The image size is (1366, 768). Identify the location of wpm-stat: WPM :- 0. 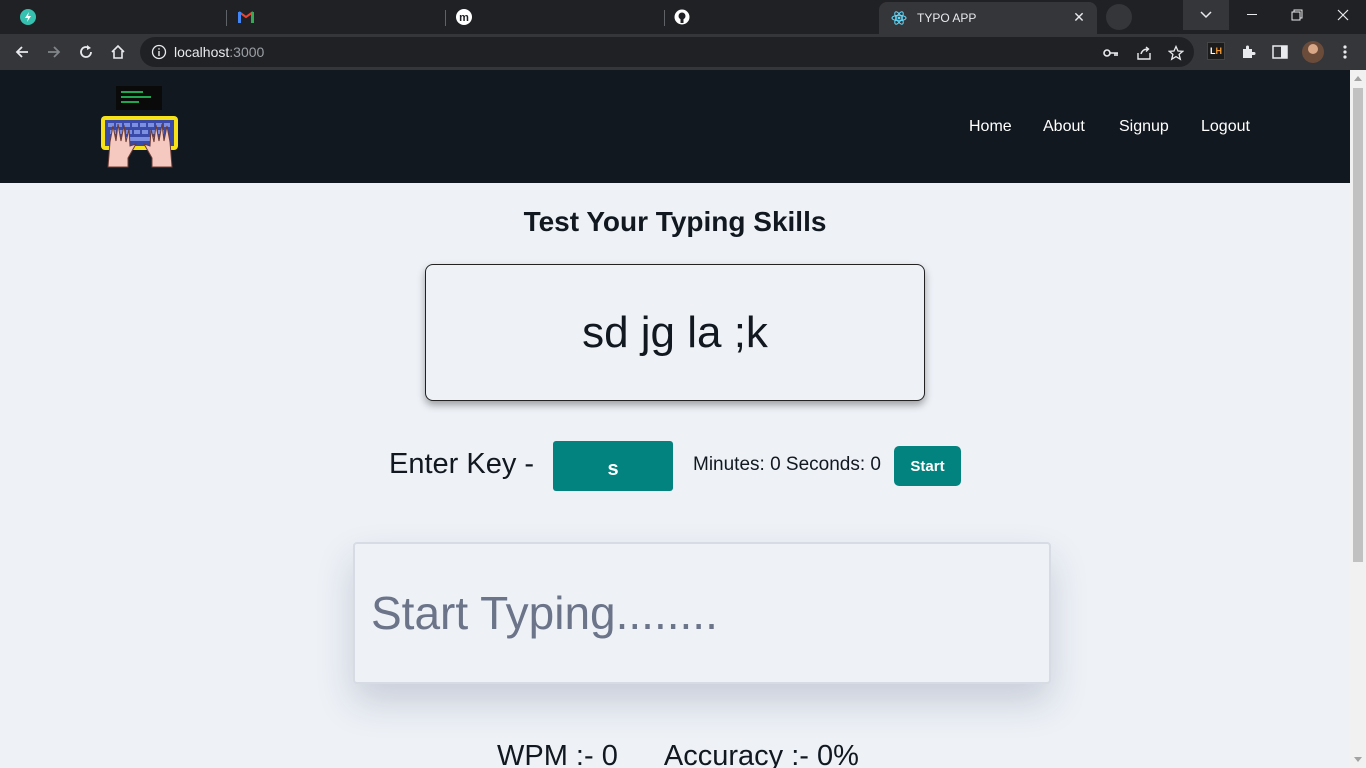
(557, 754).